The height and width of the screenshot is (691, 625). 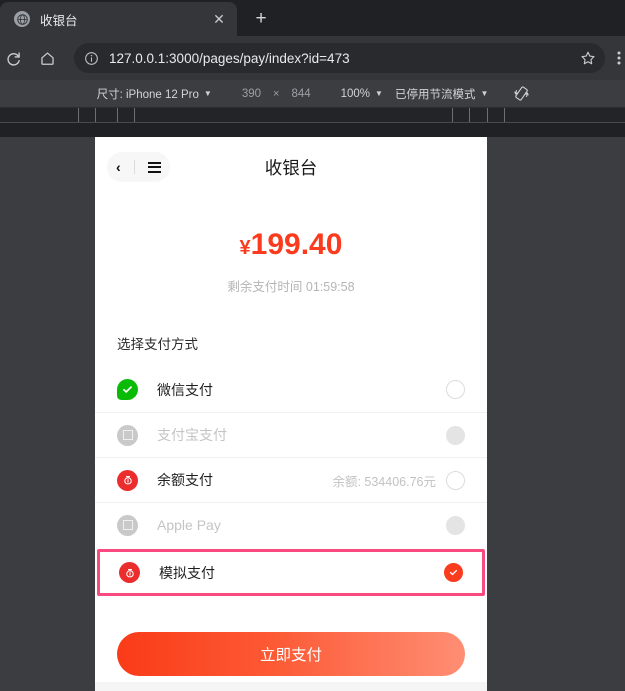 I want to click on address-bar: 127.0.0.1:3000/pages/pay/index?id=473, so click(x=339, y=58).